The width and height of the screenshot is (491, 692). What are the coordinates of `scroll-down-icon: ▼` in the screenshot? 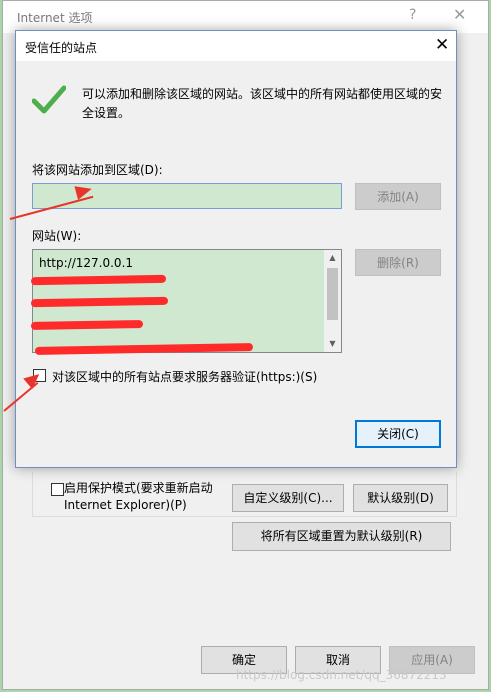 It's located at (332, 344).